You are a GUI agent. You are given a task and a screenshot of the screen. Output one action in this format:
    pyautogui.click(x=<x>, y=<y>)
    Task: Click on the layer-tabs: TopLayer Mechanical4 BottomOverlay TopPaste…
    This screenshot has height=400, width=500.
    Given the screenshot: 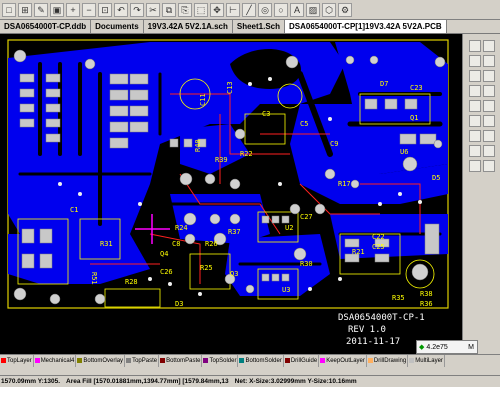 What is the action you would take?
    pyautogui.click(x=250, y=360)
    